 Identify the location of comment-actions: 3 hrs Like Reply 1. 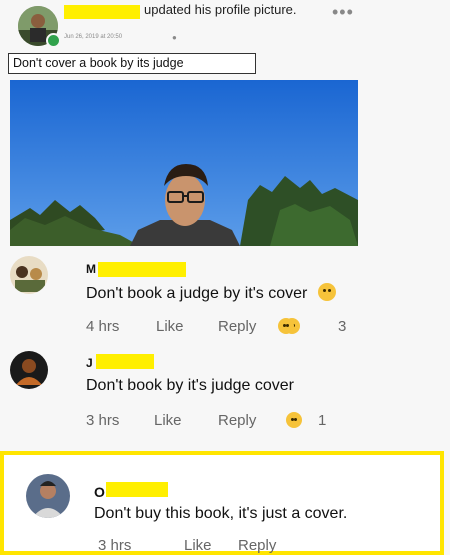
(236, 422).